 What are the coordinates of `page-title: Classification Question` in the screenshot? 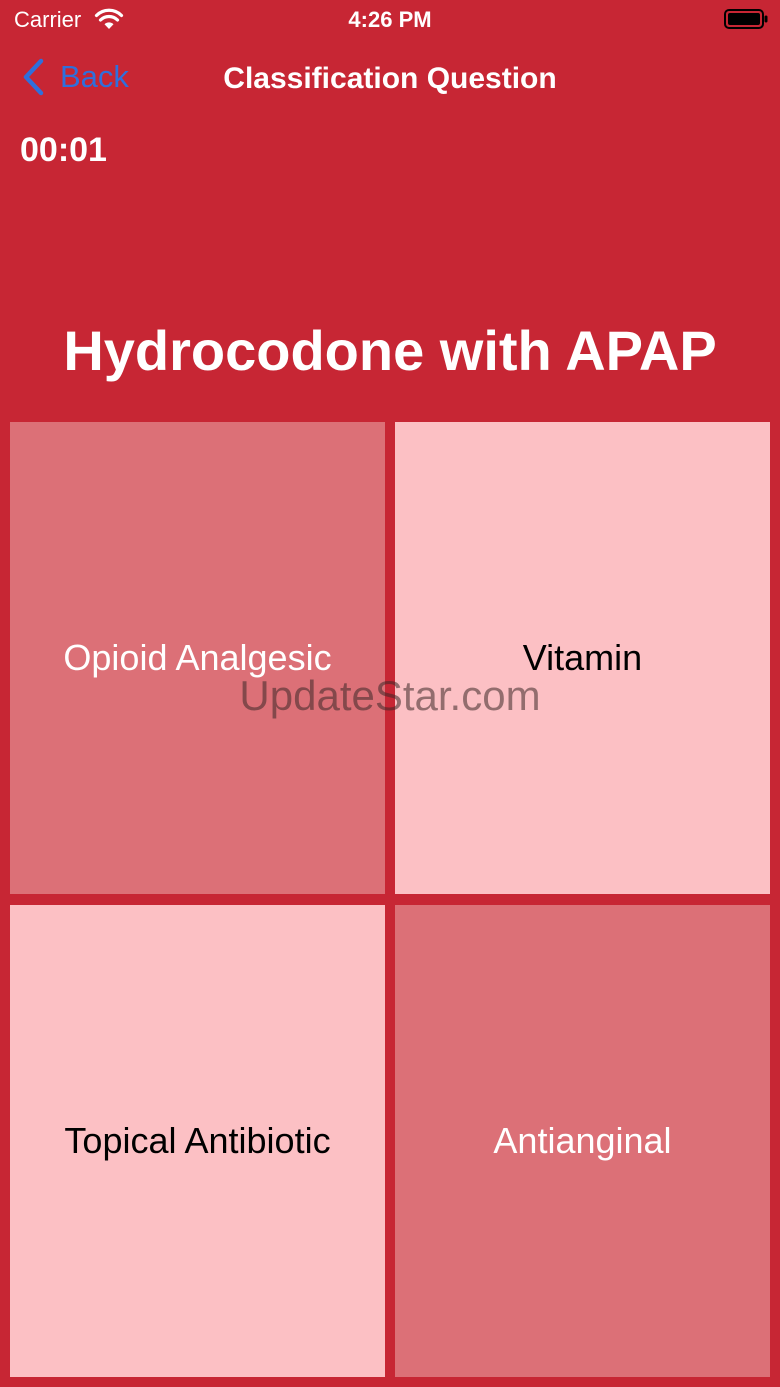 It's located at (390, 78).